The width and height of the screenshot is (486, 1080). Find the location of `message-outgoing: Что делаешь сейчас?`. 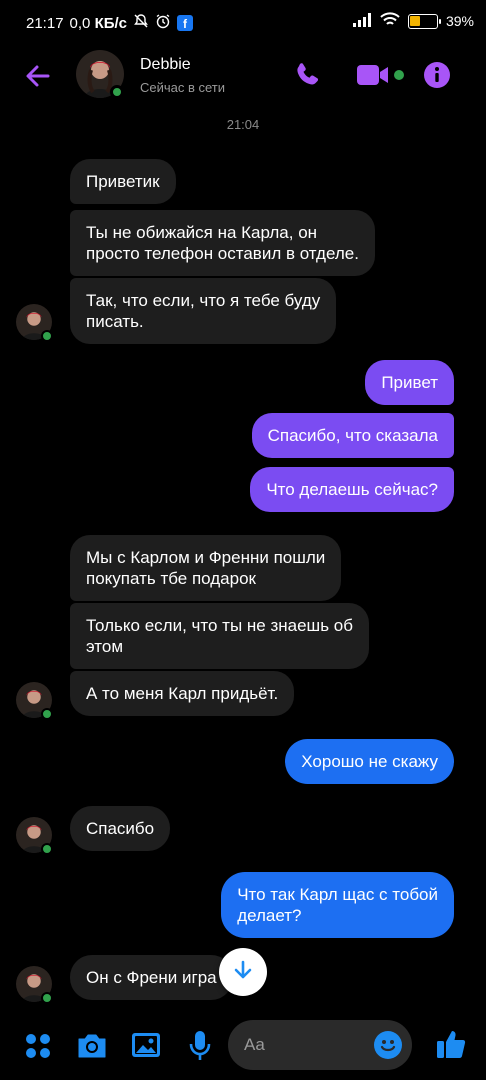

message-outgoing: Что делаешь сейчас? is located at coordinates (352, 489).